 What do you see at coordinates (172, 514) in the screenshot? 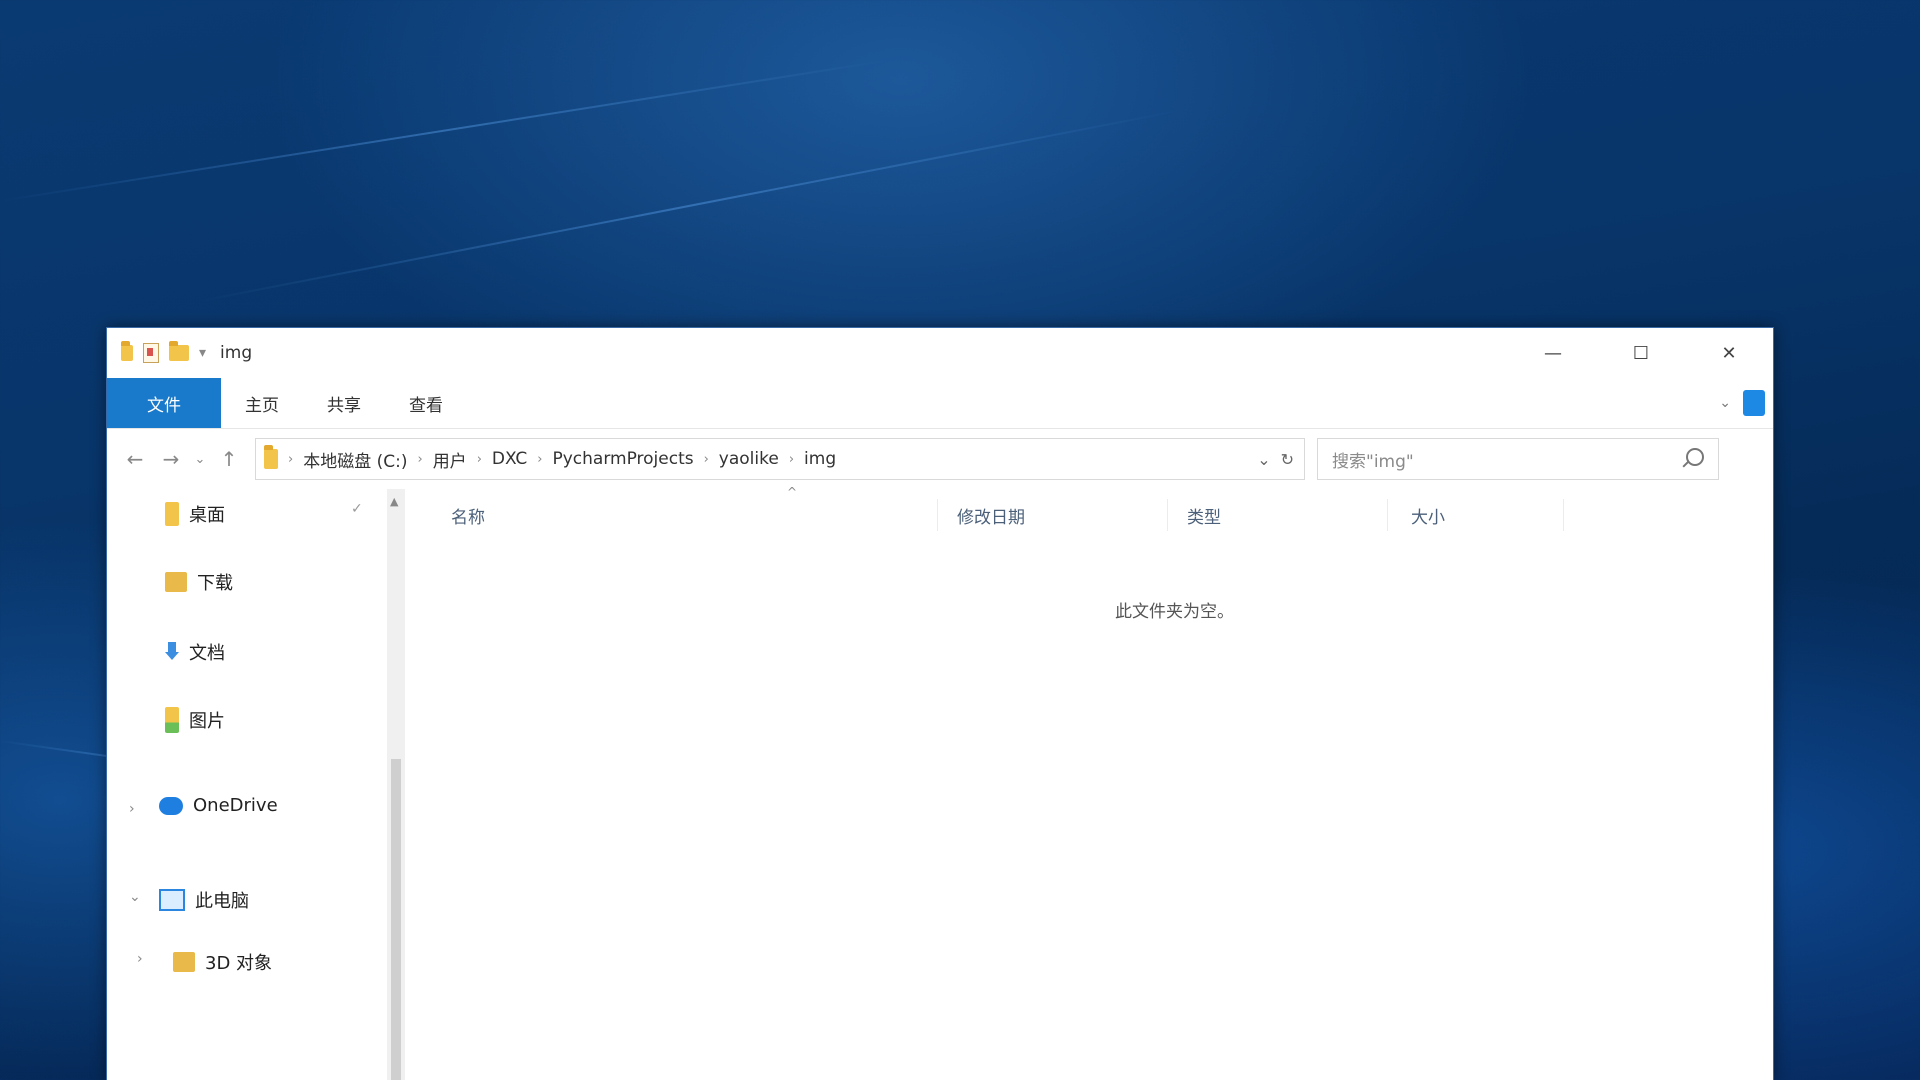
I see `pin-folder-icon` at bounding box center [172, 514].